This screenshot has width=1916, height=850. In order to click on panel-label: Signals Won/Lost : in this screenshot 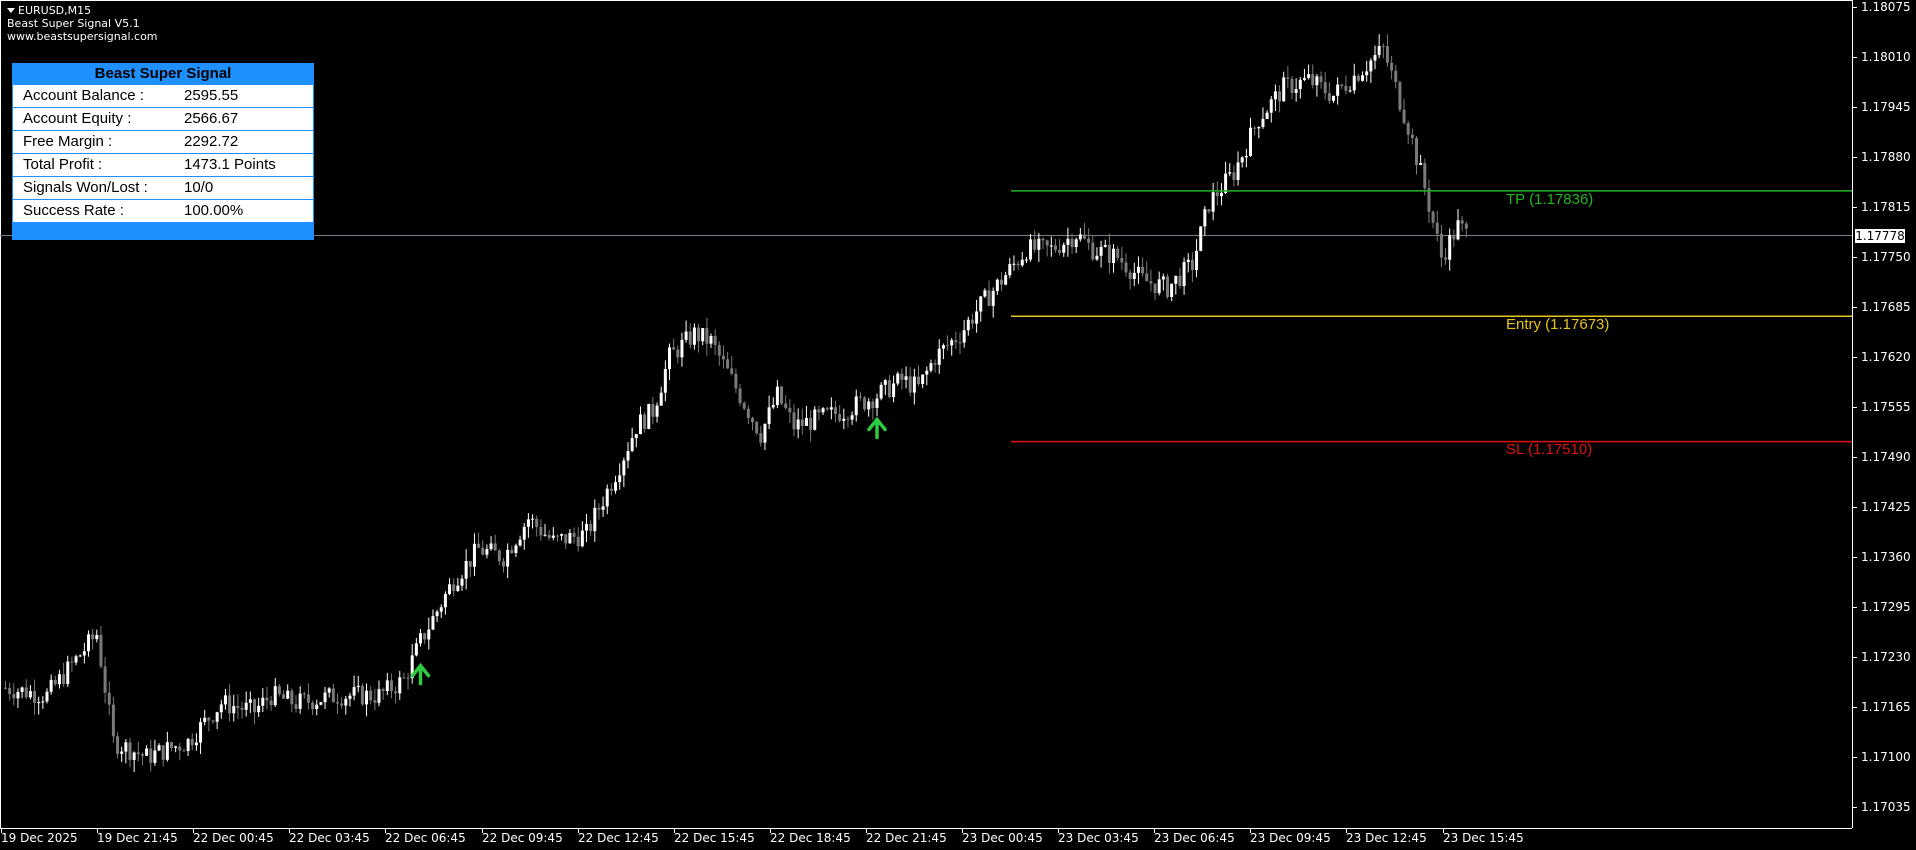, I will do `click(85, 187)`.